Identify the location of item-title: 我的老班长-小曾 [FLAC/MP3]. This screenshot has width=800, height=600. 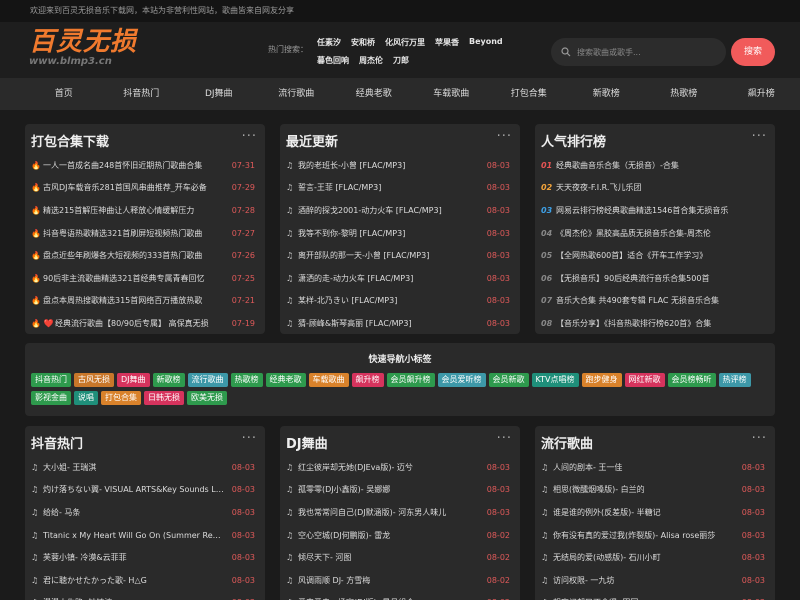
(392, 165).